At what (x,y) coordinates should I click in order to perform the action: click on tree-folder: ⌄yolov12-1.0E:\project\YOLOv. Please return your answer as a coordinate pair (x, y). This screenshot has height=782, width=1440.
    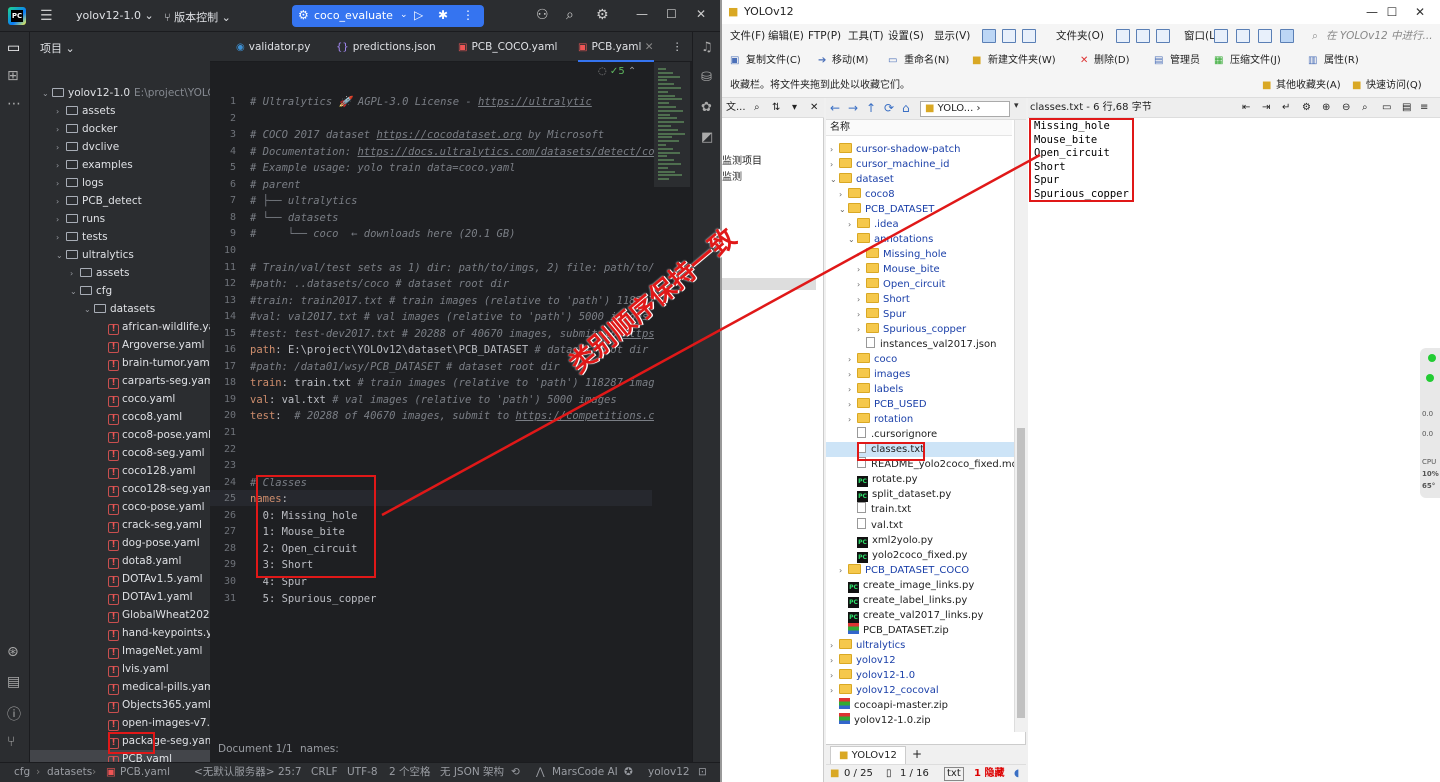
    Looking at the image, I should click on (120, 93).